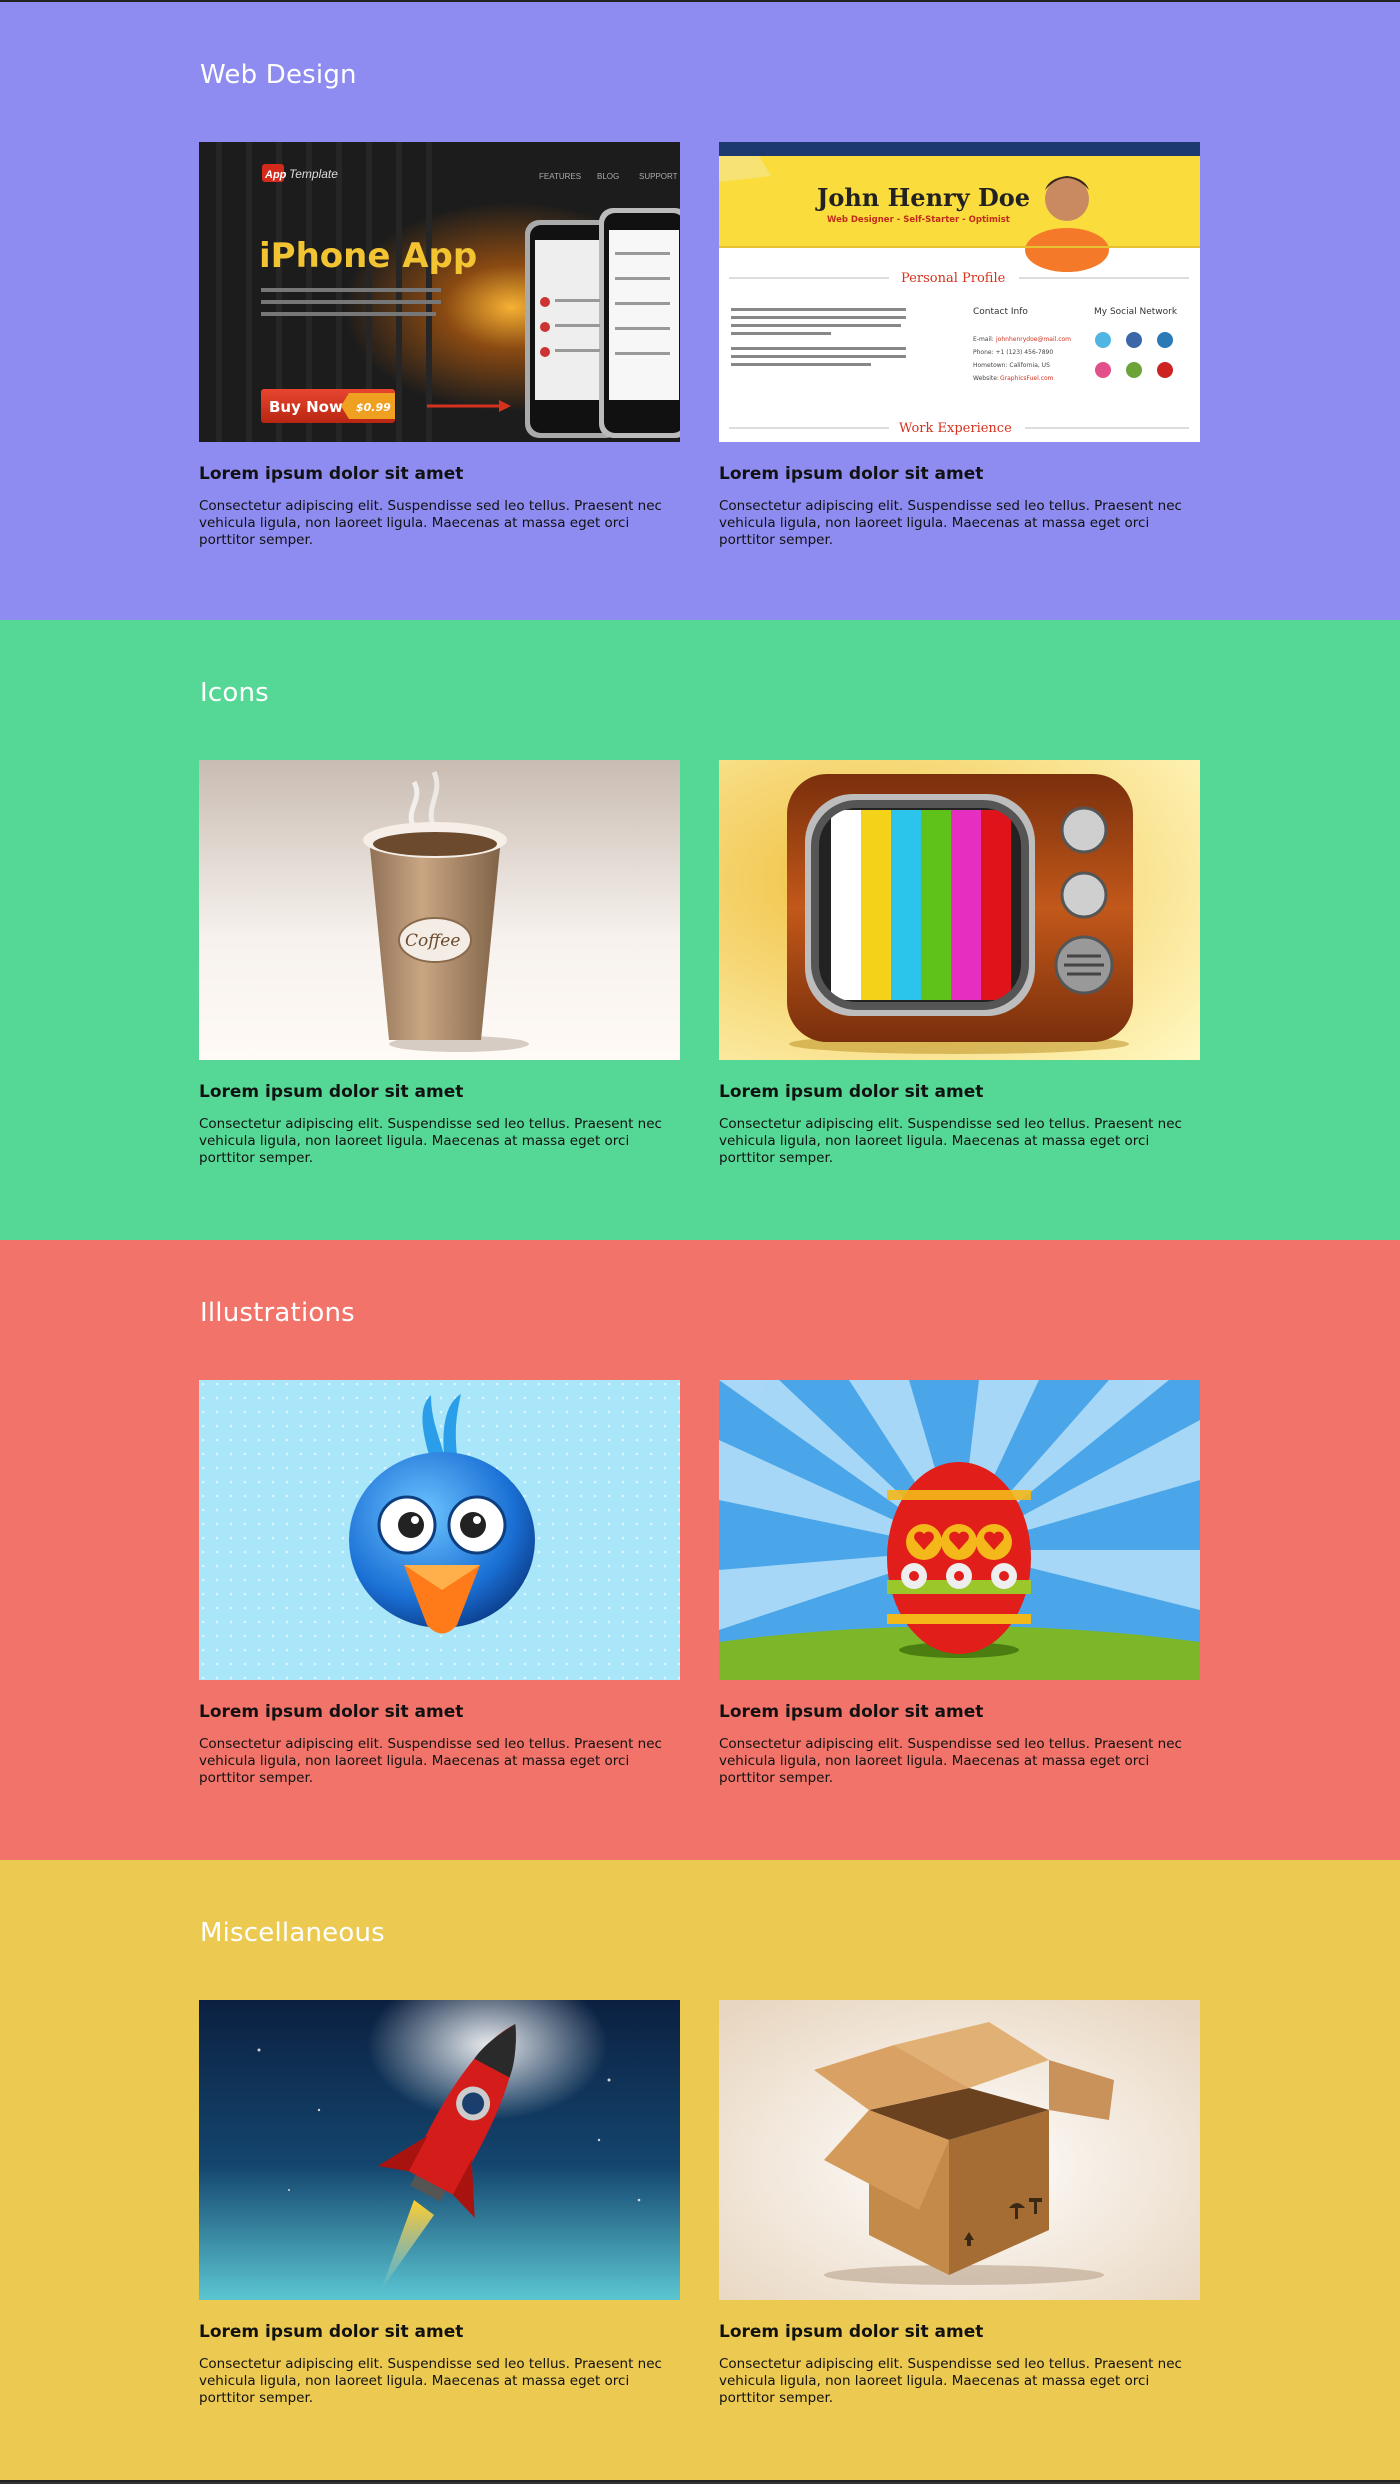 This screenshot has width=1400, height=2484. I want to click on nav-features: FEATURES, so click(560, 176).